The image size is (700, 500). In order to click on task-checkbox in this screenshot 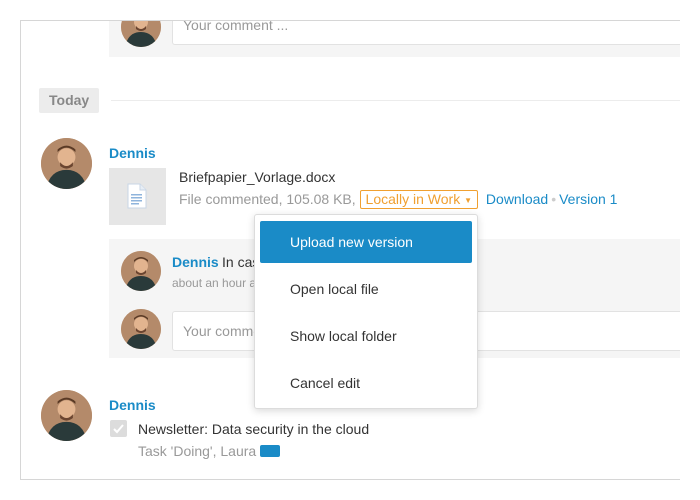, I will do `click(118, 428)`.